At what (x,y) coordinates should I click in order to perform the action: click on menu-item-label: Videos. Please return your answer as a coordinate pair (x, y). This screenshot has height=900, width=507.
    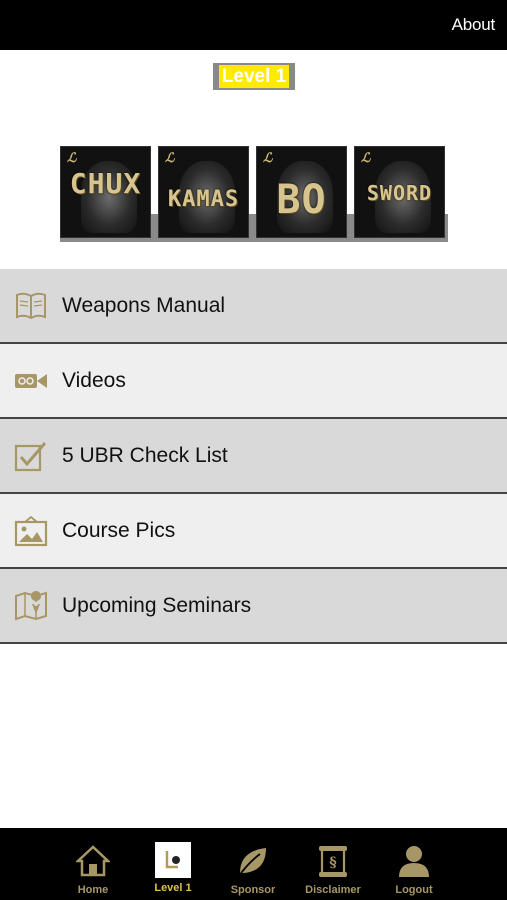
    Looking at the image, I should click on (94, 380).